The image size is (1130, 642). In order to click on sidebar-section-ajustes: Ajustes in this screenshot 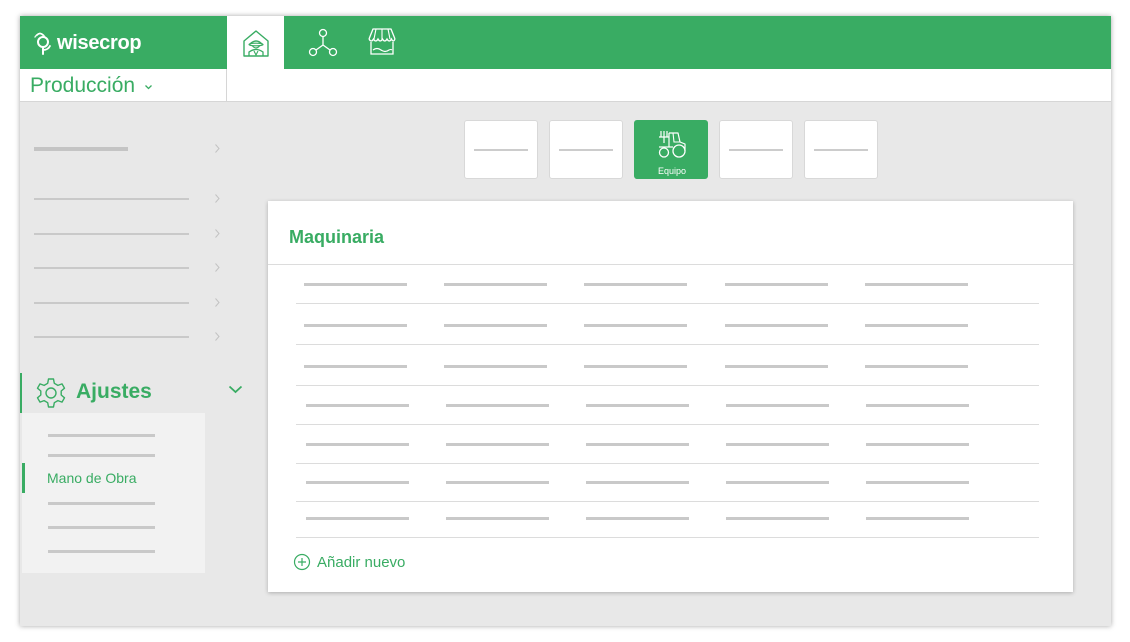, I will do `click(137, 393)`.